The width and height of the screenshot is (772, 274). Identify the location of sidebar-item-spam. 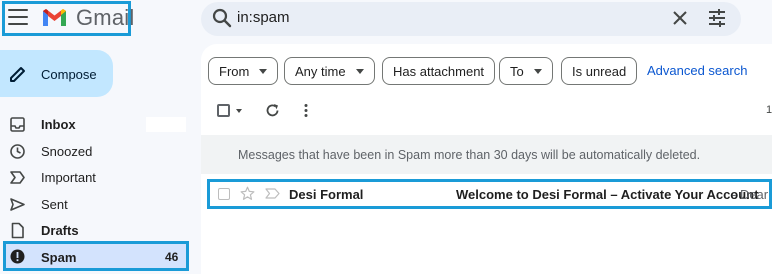
(96, 256).